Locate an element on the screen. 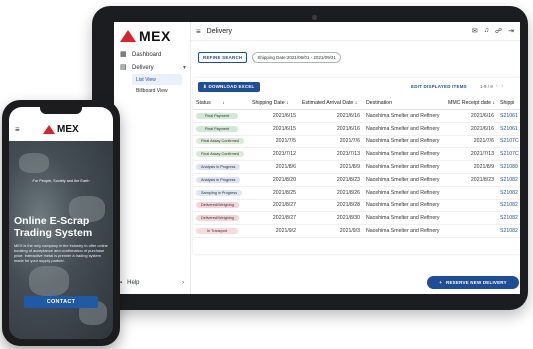  download-excel-button: ⬇ DOWNLOAD EXCEL is located at coordinates (229, 87).